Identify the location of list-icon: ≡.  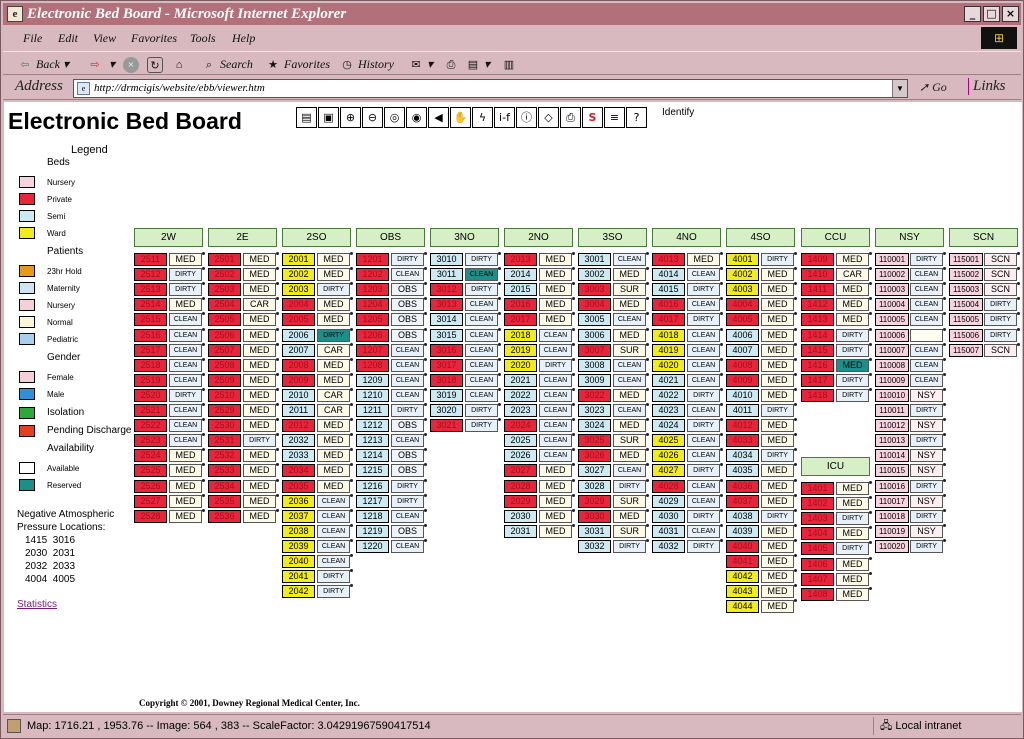
(614, 117).